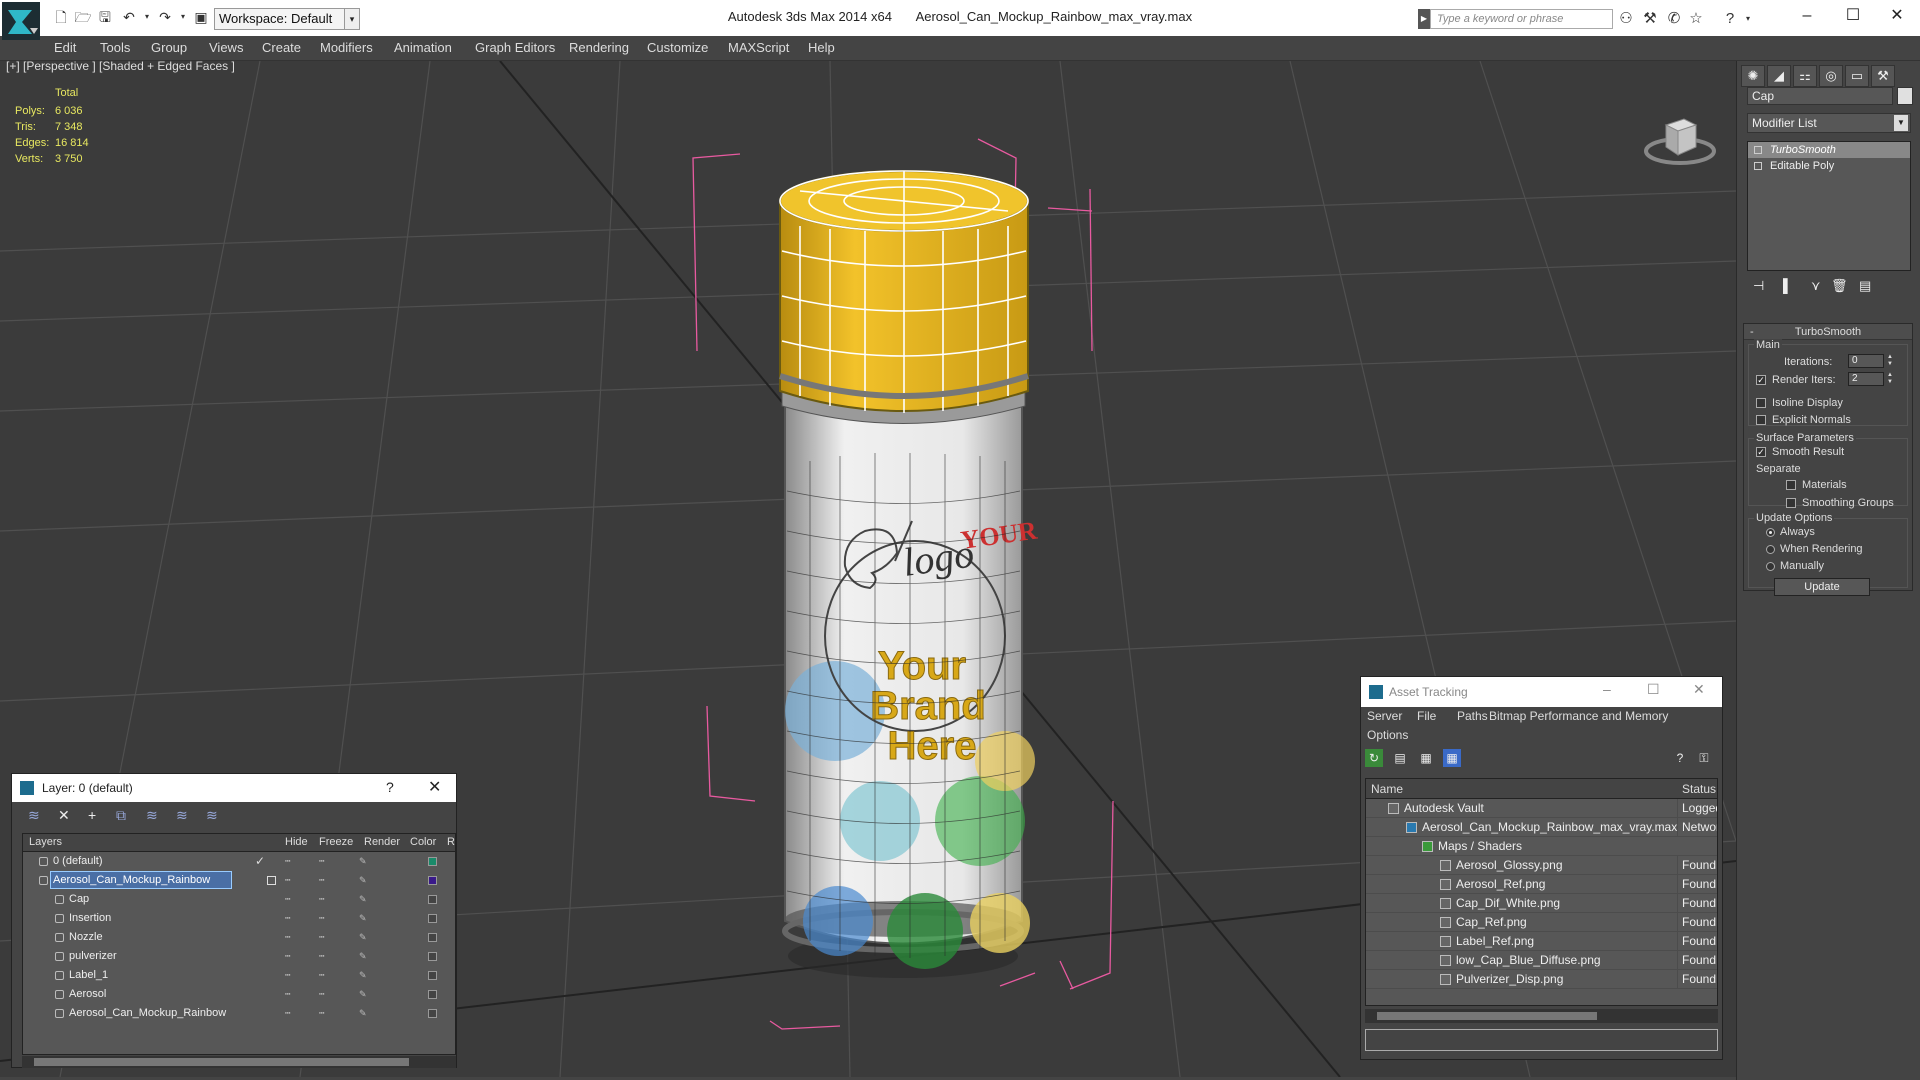 This screenshot has height=1080, width=1920. What do you see at coordinates (147, 17) in the screenshot?
I see `undo-dropdown-icon: ▾` at bounding box center [147, 17].